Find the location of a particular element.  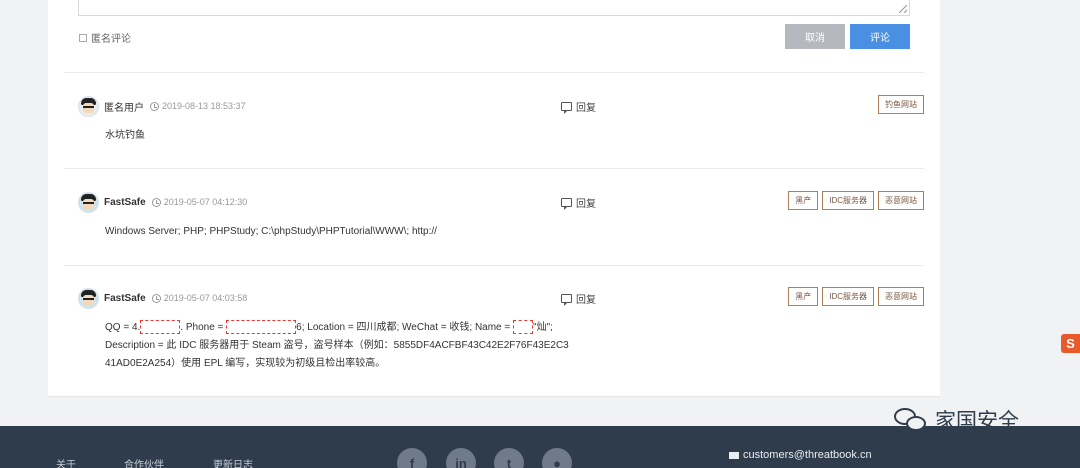

comment-time: 2019-05-07 04:03:58 is located at coordinates (199, 298).